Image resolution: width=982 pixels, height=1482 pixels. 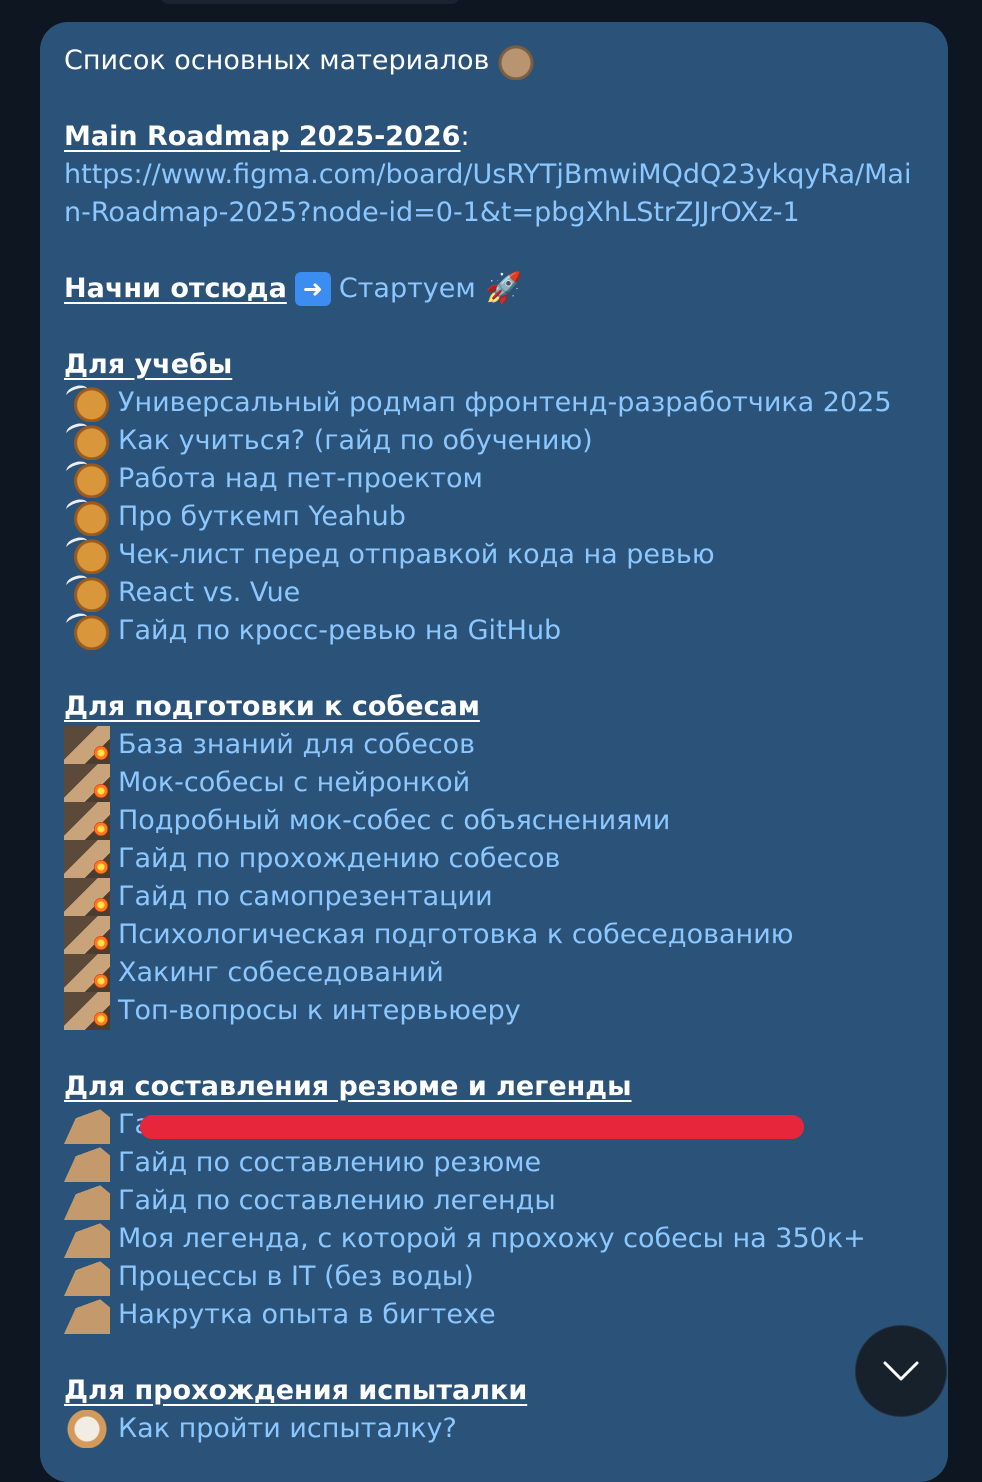 I want to click on roadmap-line: Main Roadmap 2025-2026:, so click(x=494, y=137).